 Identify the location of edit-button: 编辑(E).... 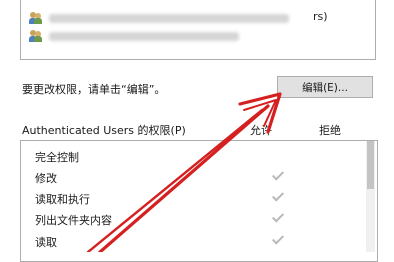
(325, 87).